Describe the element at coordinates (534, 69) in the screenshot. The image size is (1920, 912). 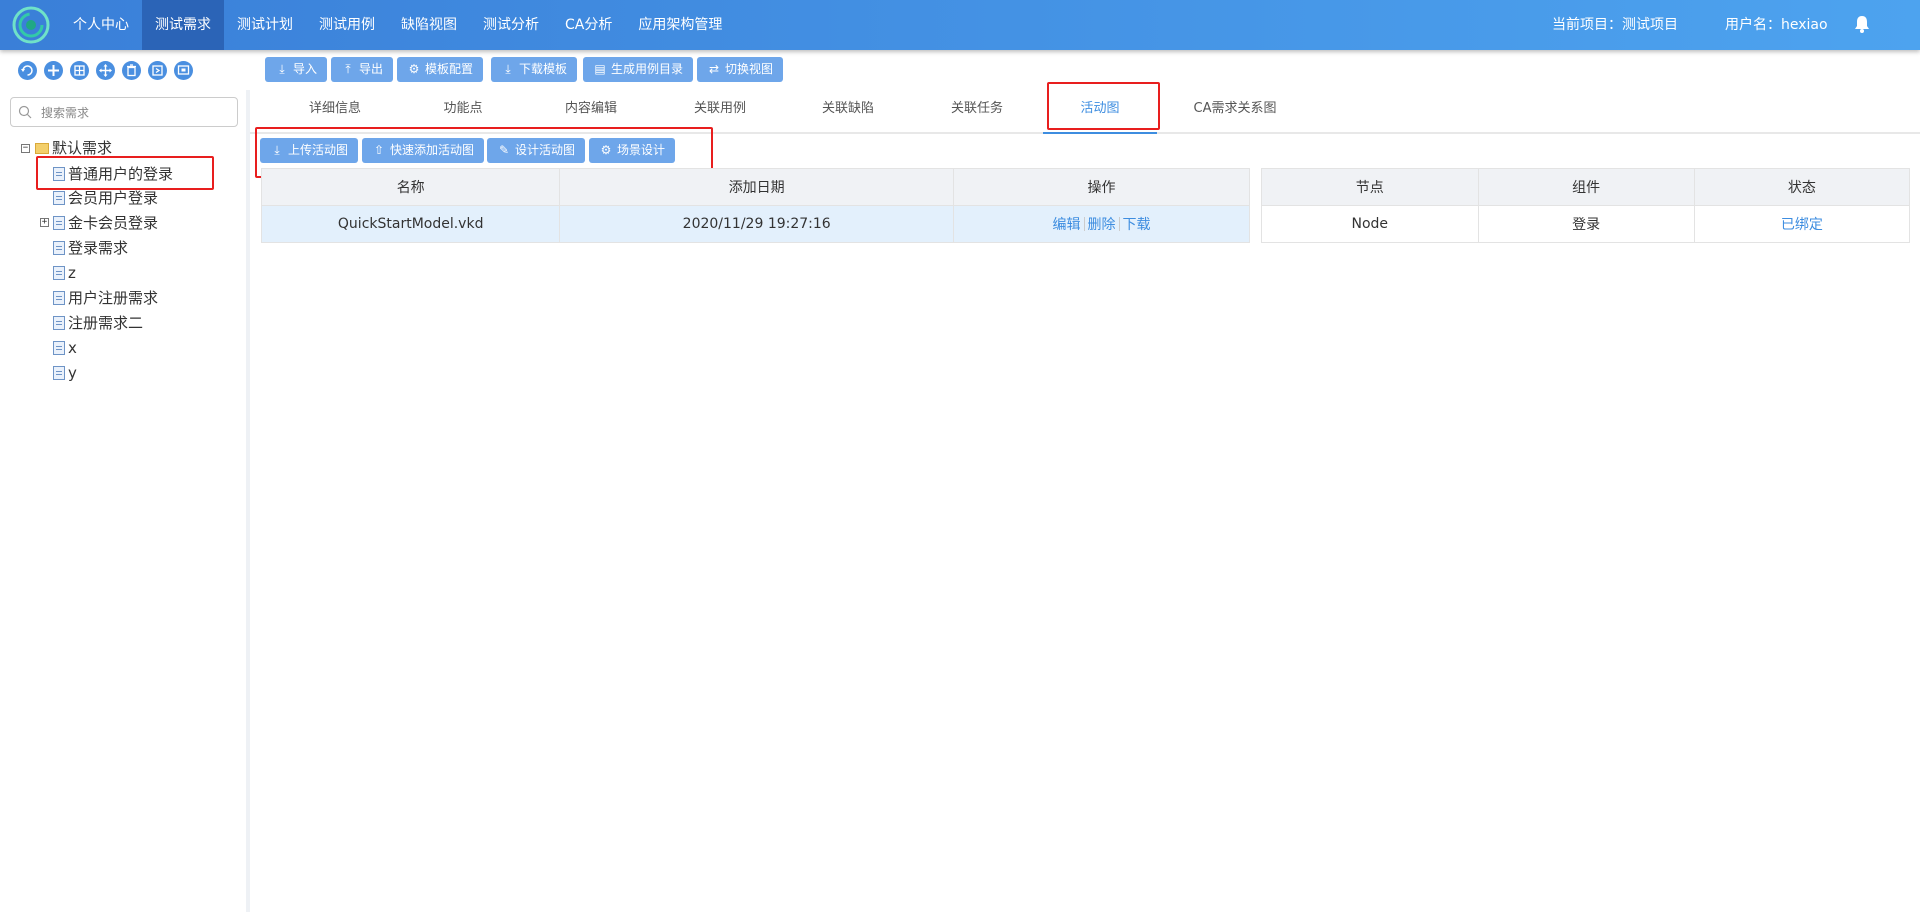
I see `download-template-button: ⤓ 下载模板` at that location.